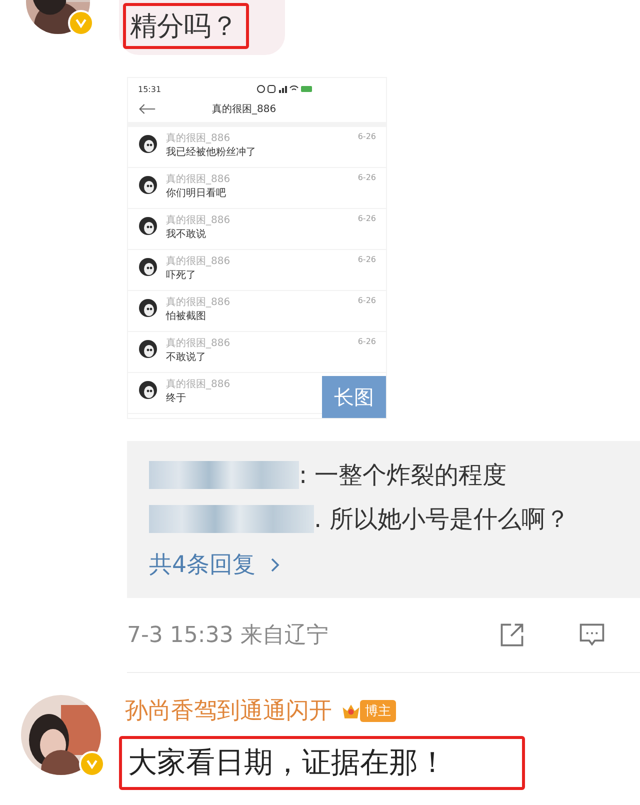  Describe the element at coordinates (228, 636) in the screenshot. I see `comment-meta: 7-3 15:33 来自辽宁` at that location.